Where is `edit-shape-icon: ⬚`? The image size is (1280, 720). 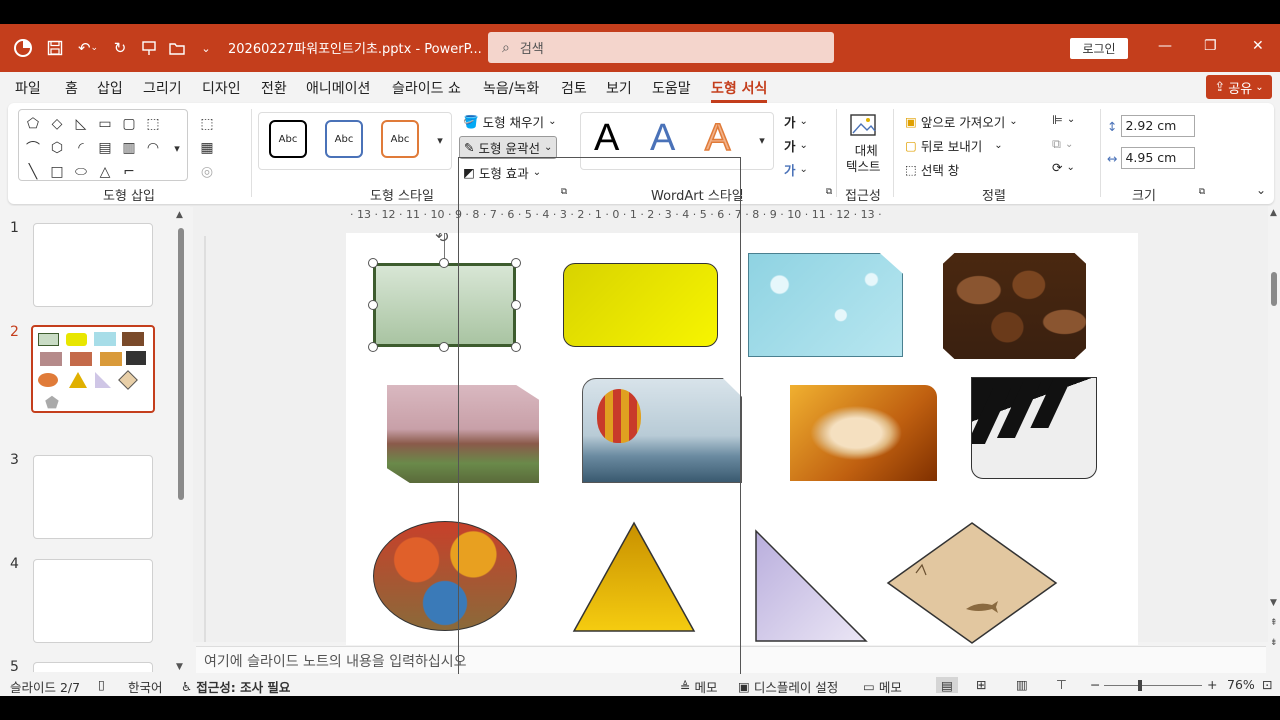 edit-shape-icon: ⬚ is located at coordinates (207, 124).